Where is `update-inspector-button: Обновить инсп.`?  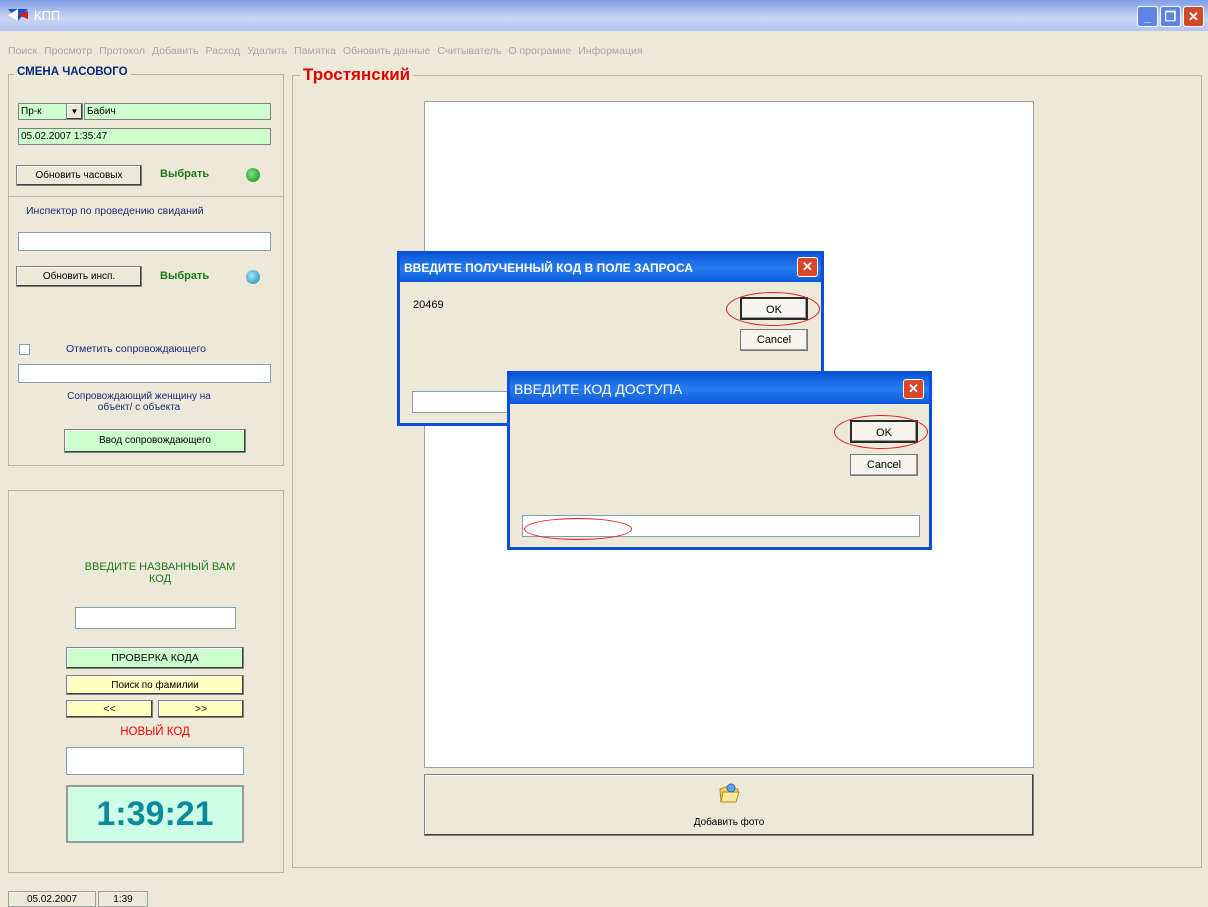 update-inspector-button: Обновить инсп. is located at coordinates (79, 276).